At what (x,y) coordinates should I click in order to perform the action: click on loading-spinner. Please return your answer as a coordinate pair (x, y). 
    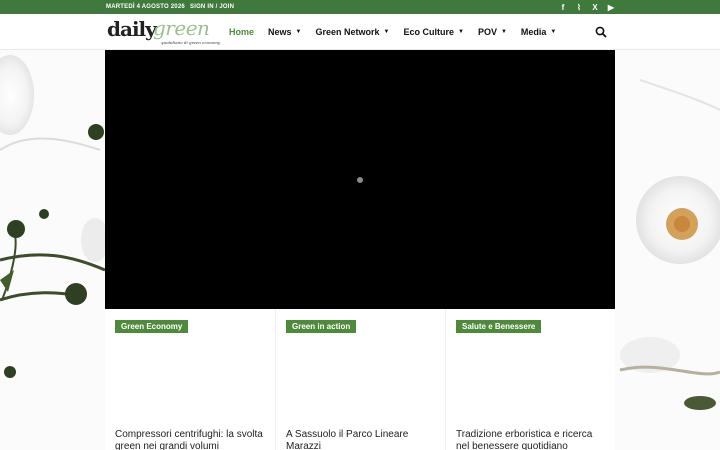
    Looking at the image, I should click on (360, 180).